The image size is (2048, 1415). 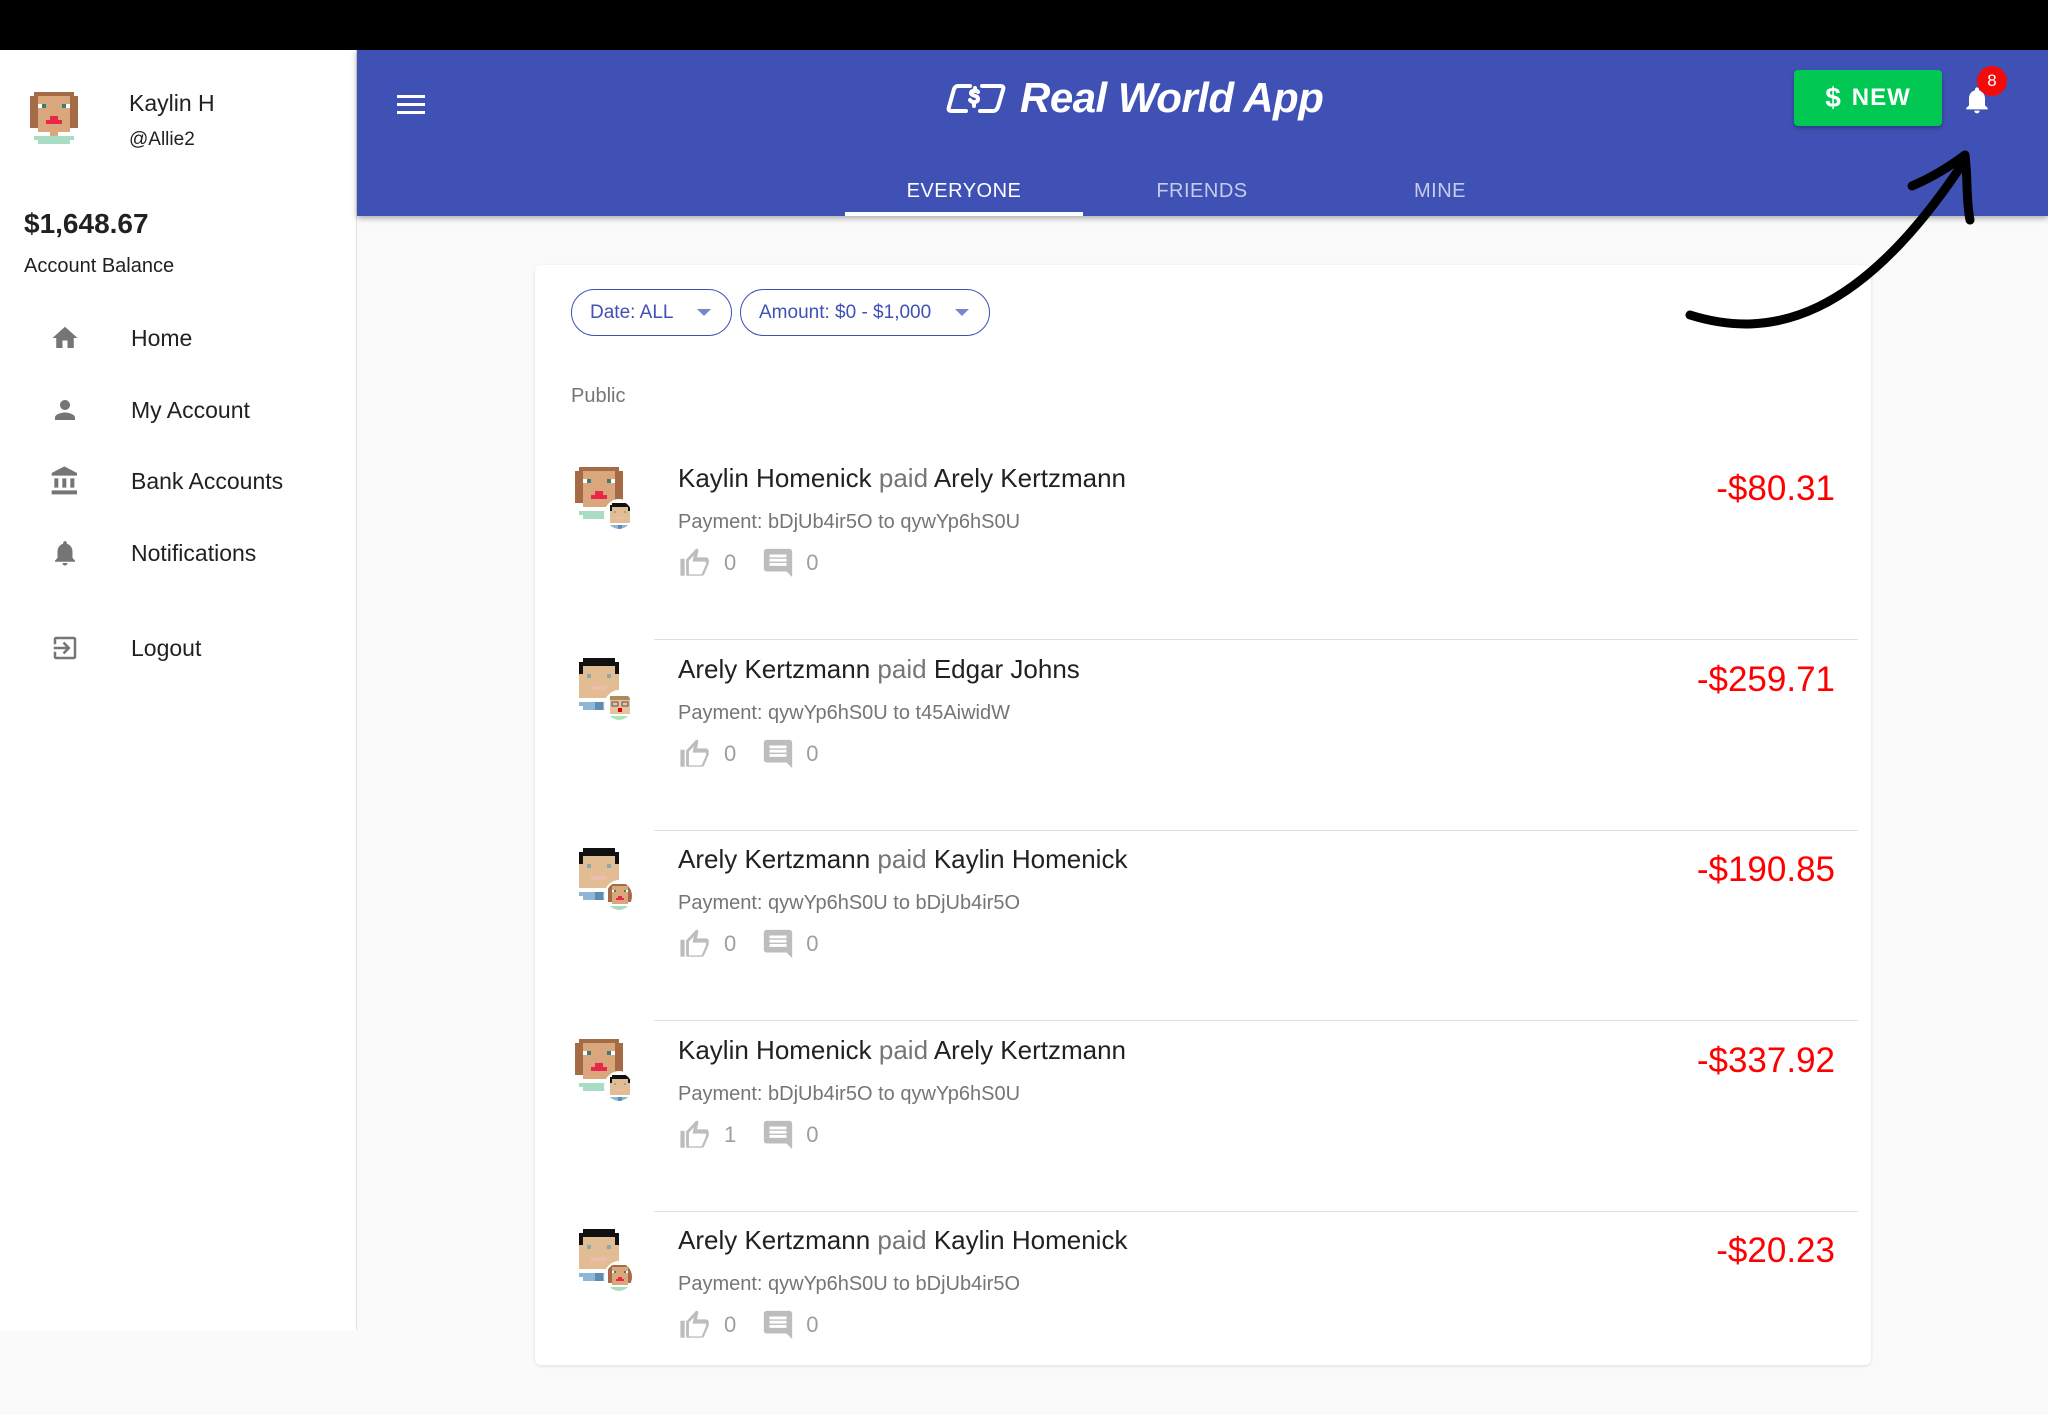 I want to click on user-handle: @Allie2, so click(x=162, y=139).